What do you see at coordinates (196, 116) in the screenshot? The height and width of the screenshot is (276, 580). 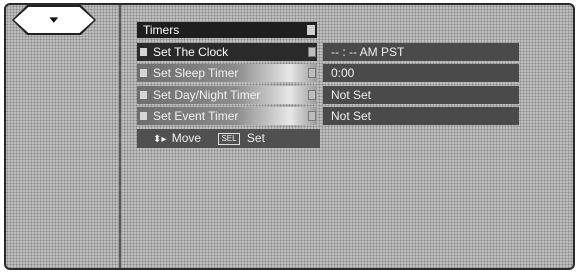 I see `menu-item-label: Set Event Timer` at bounding box center [196, 116].